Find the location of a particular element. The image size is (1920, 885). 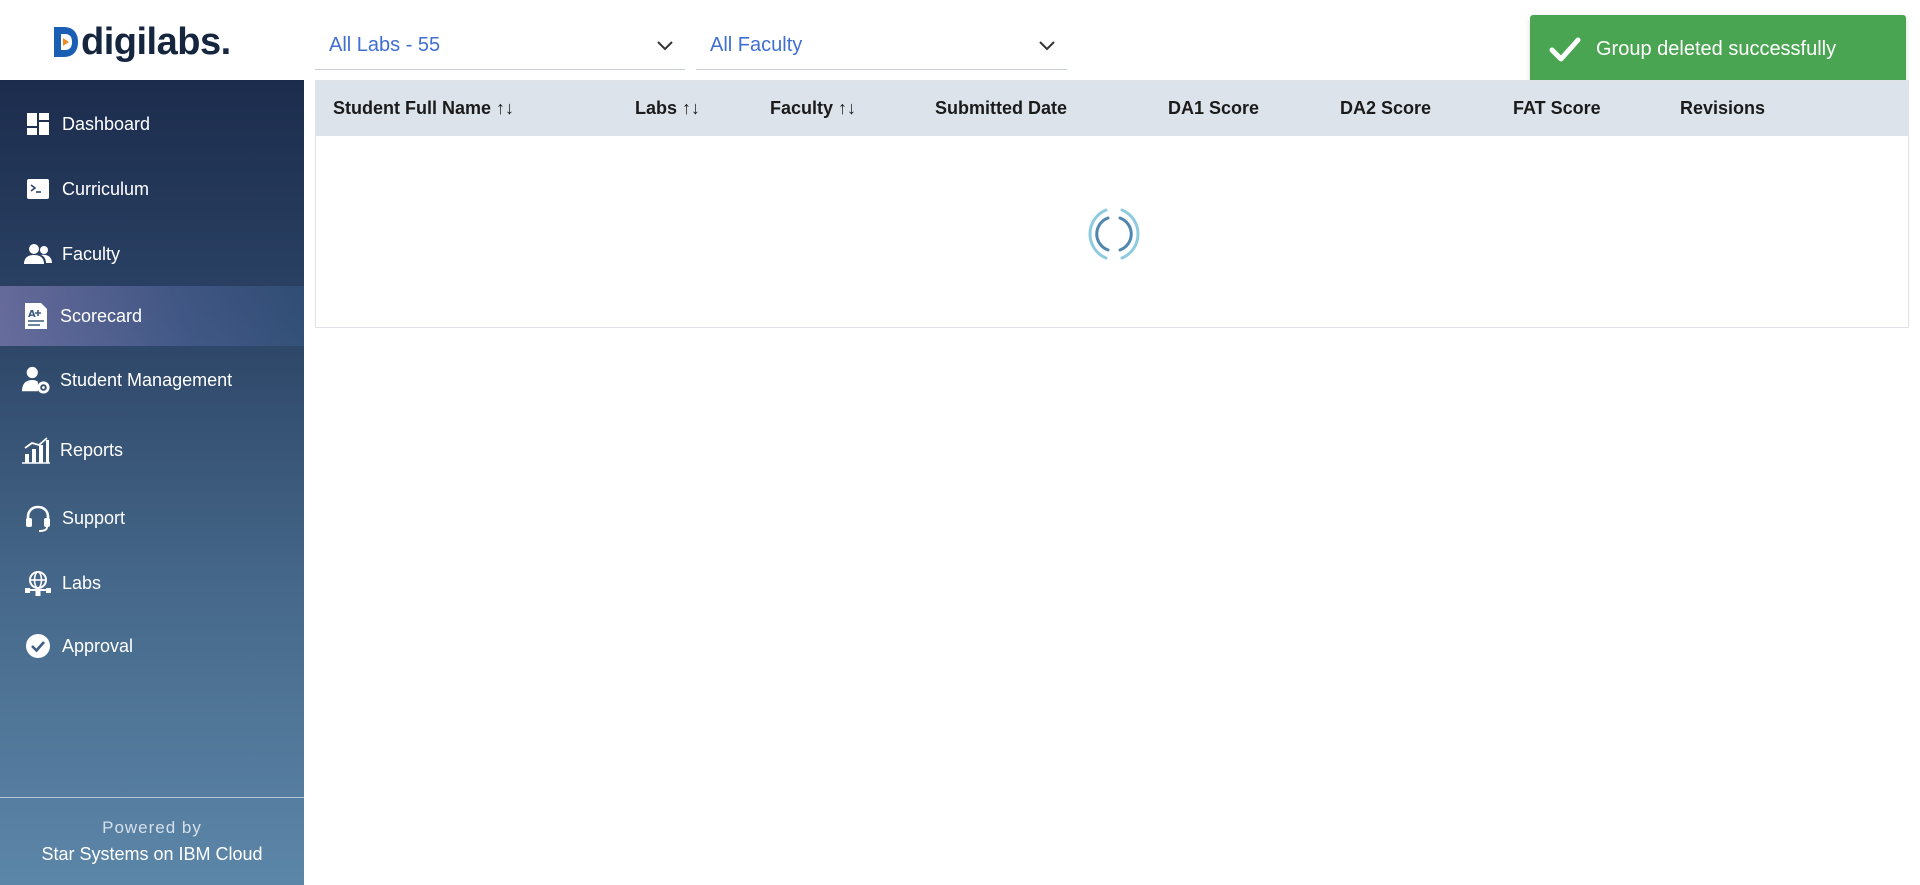

column-header-label: DA1 Score is located at coordinates (1214, 108).